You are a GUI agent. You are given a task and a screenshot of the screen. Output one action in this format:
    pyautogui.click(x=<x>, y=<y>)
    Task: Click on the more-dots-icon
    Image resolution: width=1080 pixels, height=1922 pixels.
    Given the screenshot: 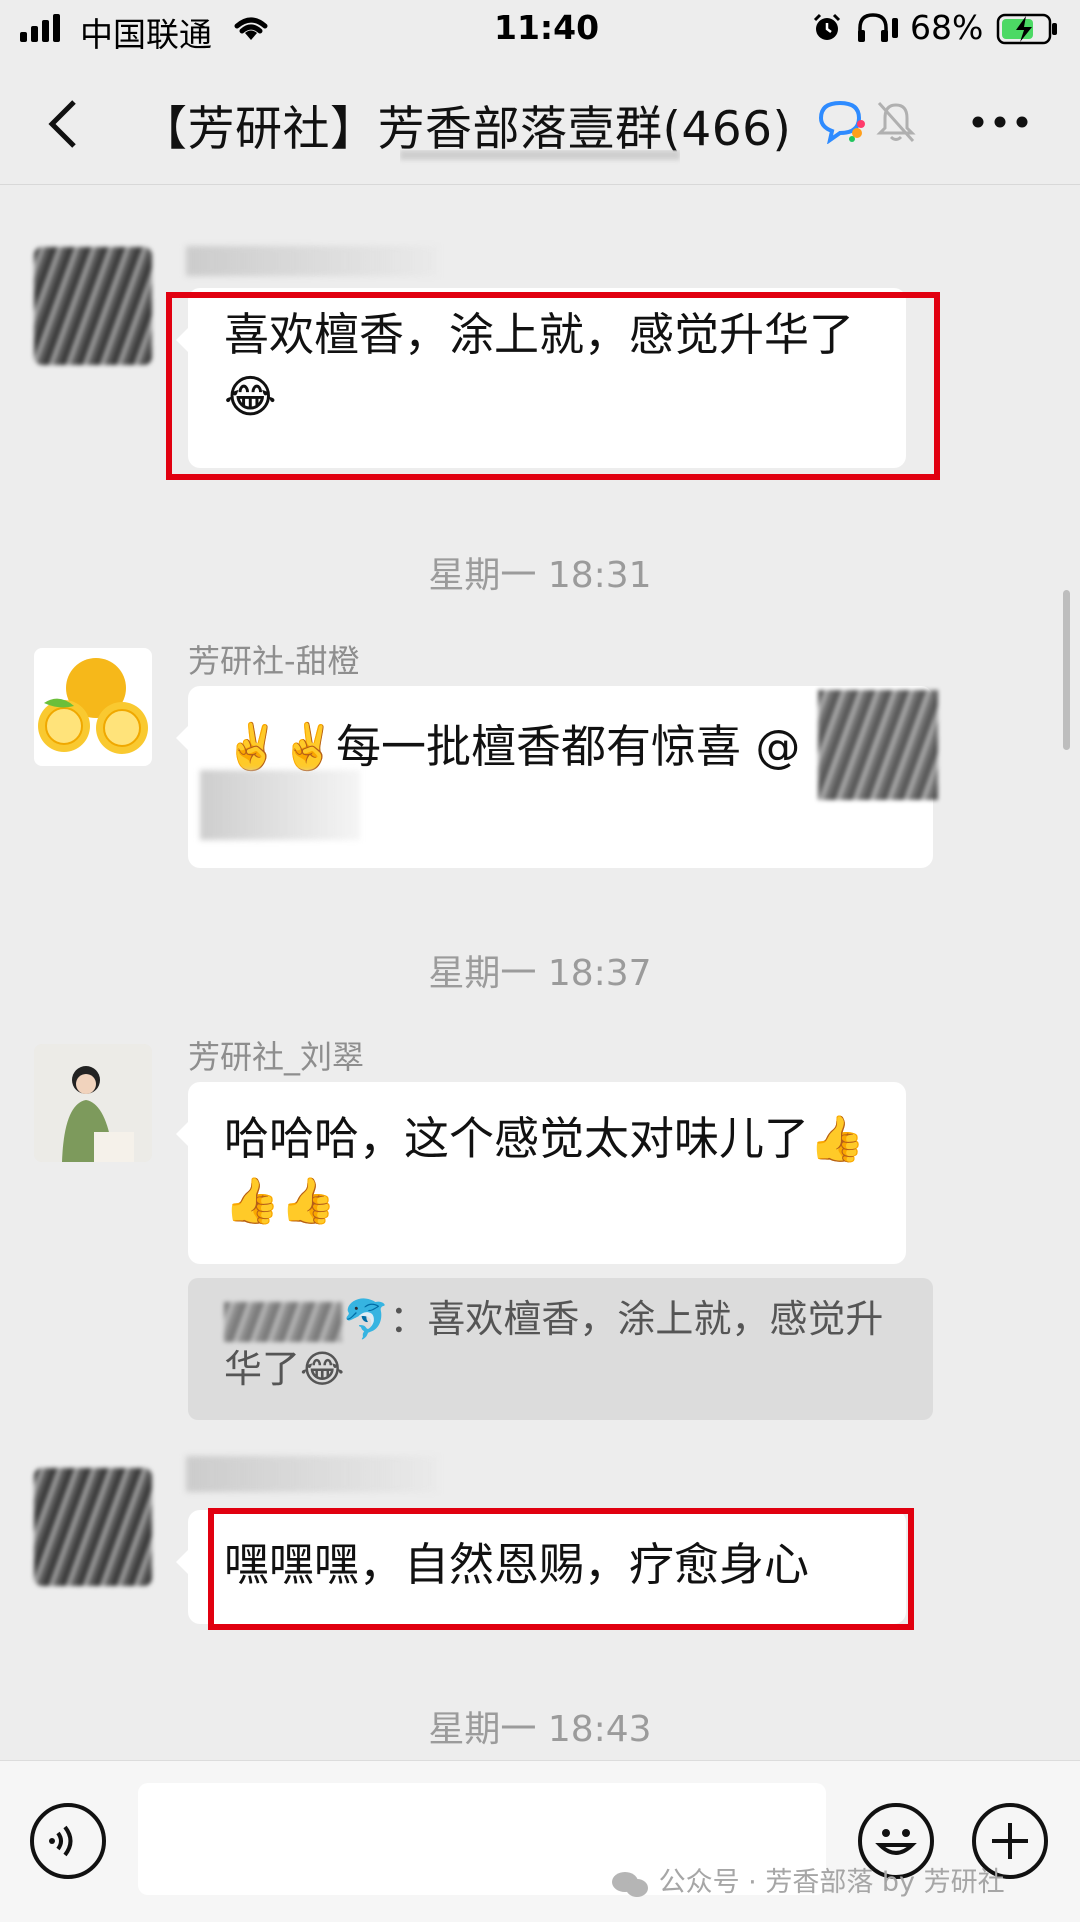 What is the action you would take?
    pyautogui.click(x=1000, y=122)
    